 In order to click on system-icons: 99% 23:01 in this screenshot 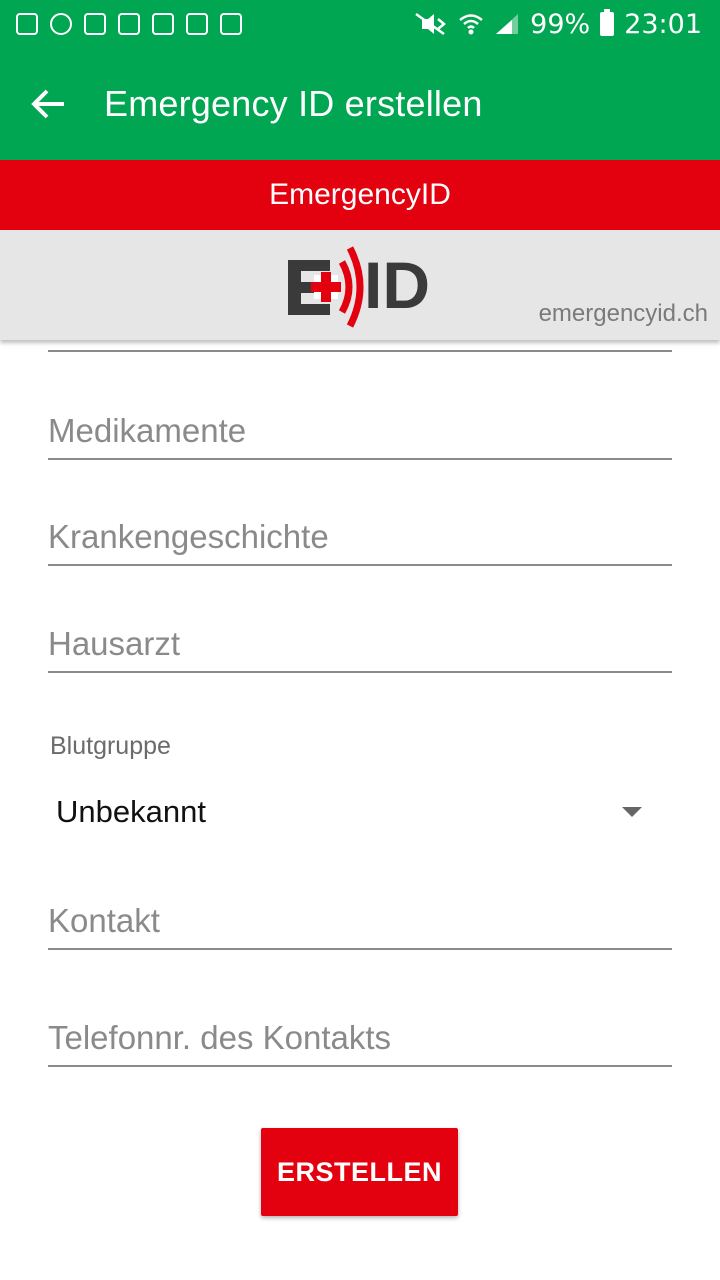, I will do `click(557, 24)`.